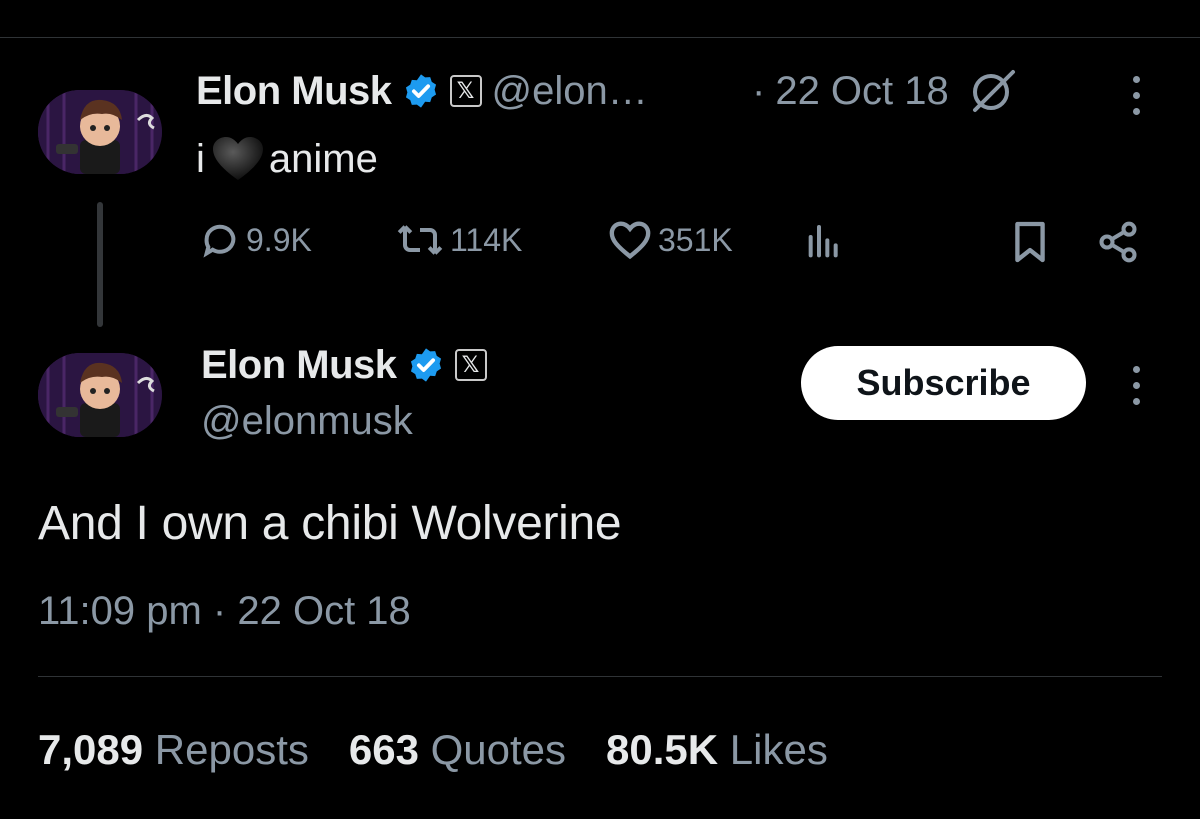 Image resolution: width=1200 pixels, height=819 pixels. Describe the element at coordinates (600, 676) in the screenshot. I see `stats-divider` at that location.